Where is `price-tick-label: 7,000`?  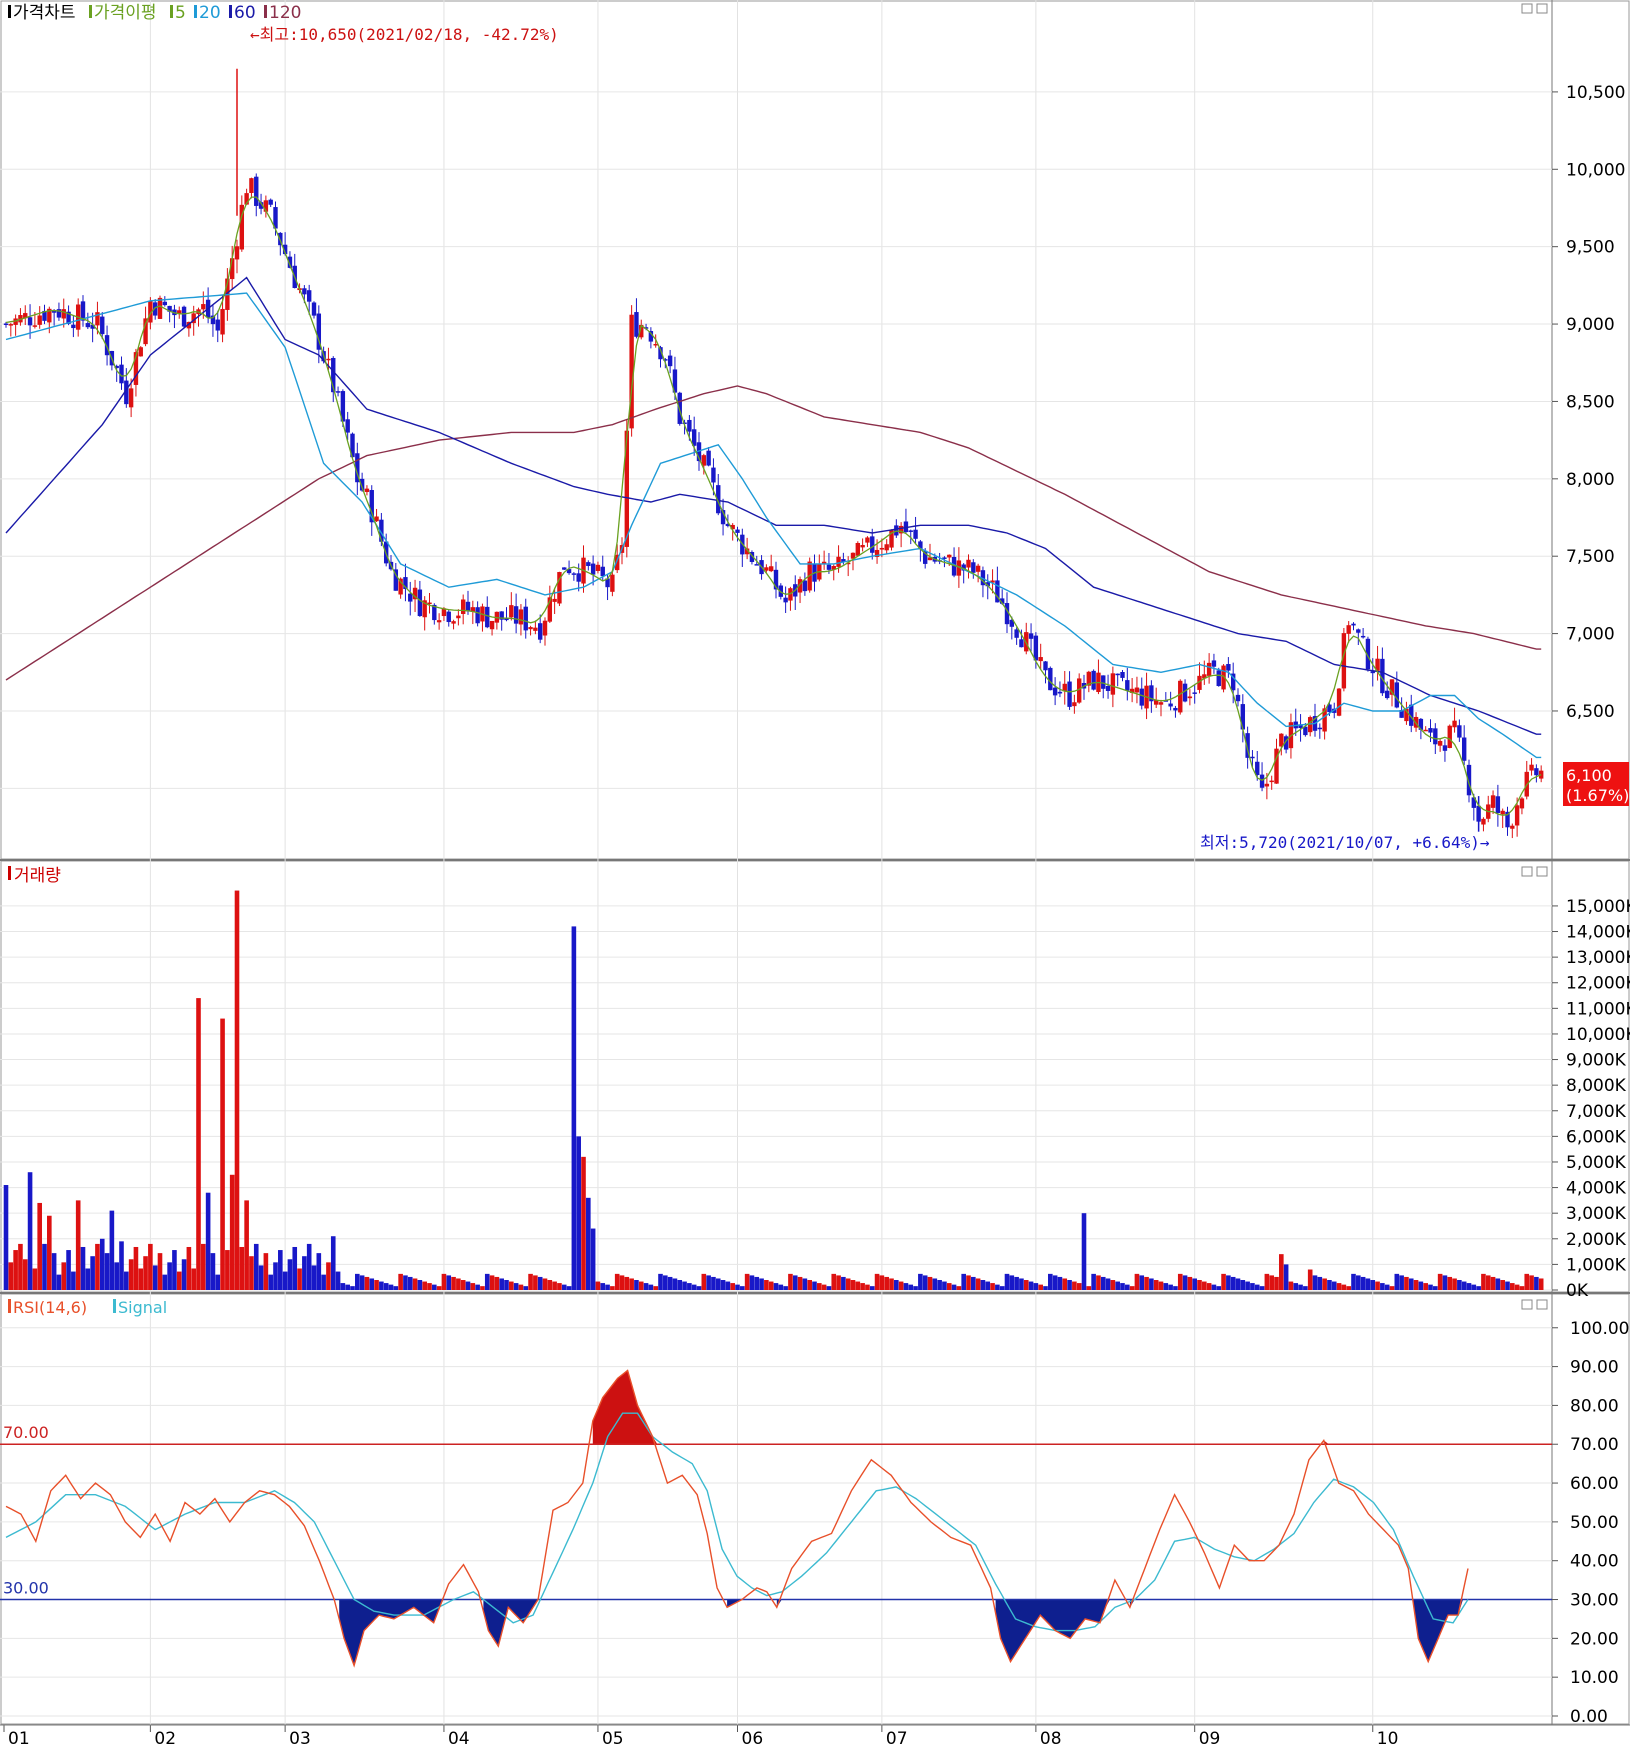 price-tick-label: 7,000 is located at coordinates (1590, 635).